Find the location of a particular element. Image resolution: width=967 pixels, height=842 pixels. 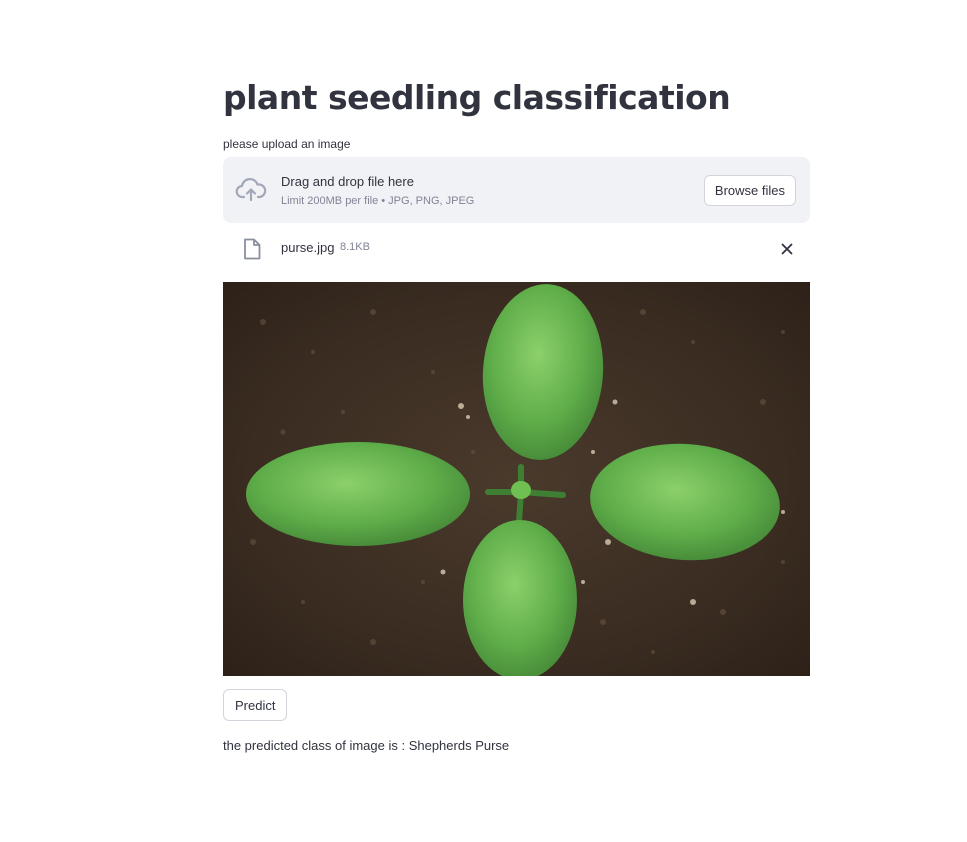

browse-files-button: Browse files is located at coordinates (749, 190).